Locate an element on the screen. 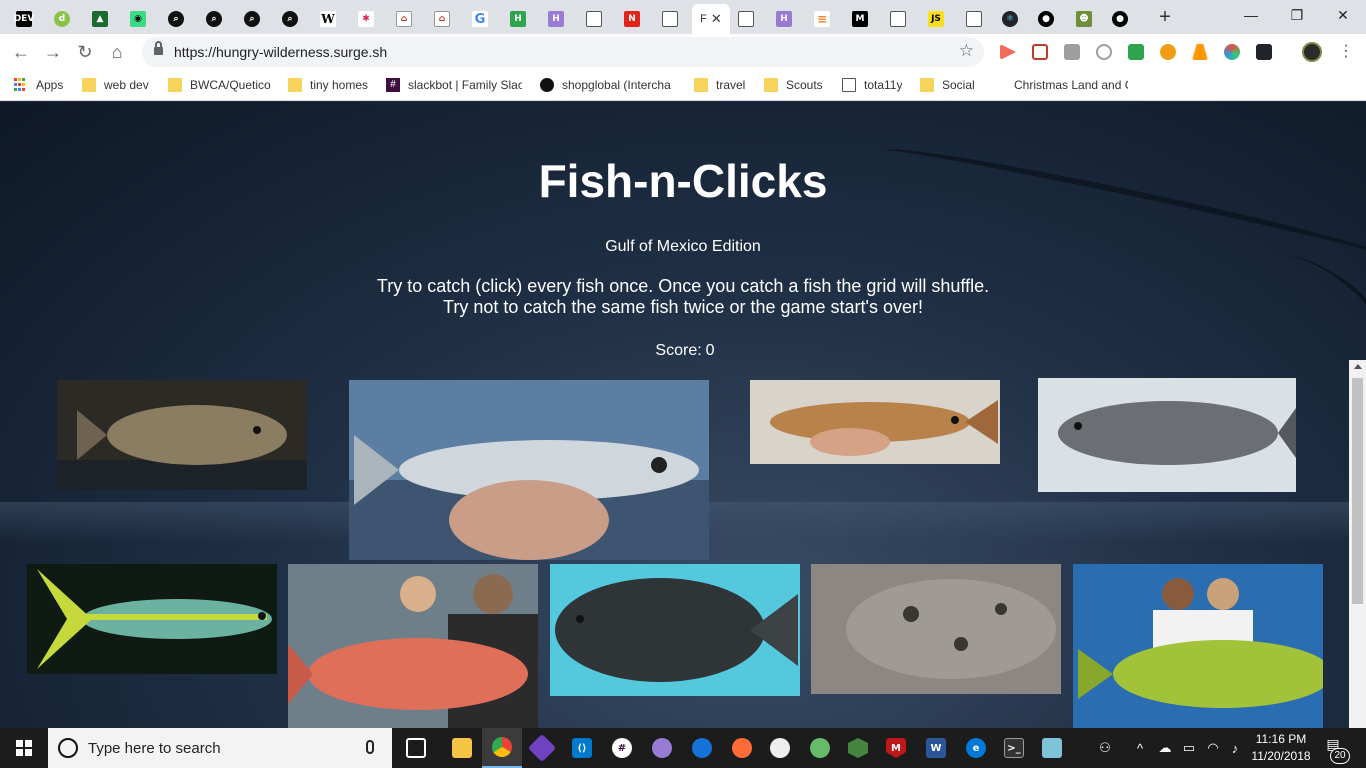  tab-github1: ● is located at coordinates (1046, 19).